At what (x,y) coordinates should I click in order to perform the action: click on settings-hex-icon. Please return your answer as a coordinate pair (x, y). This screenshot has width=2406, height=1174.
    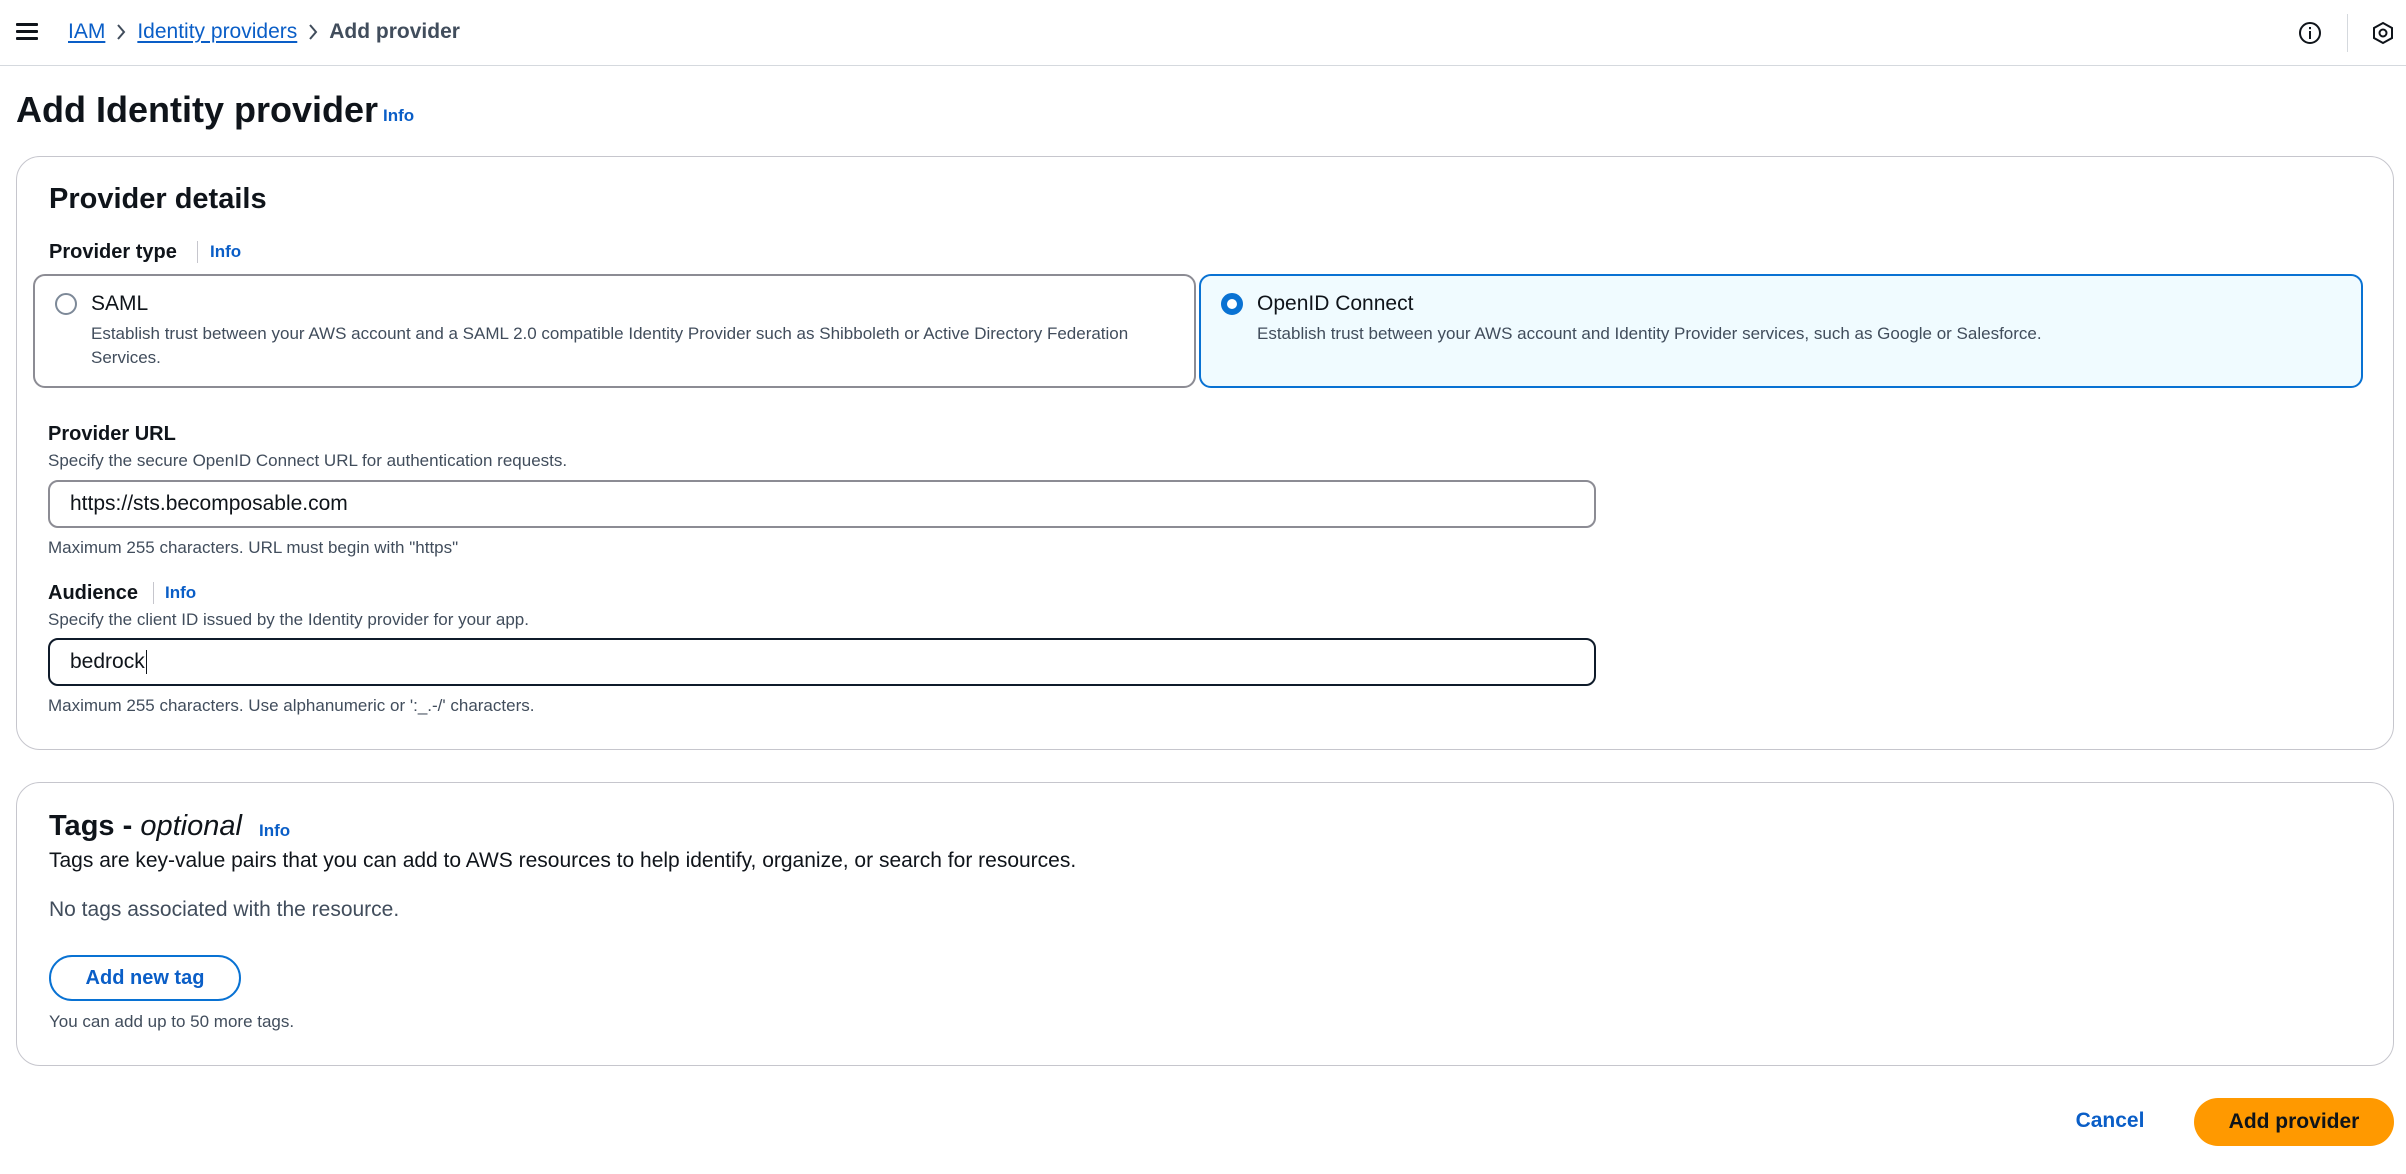
    Looking at the image, I should click on (2383, 33).